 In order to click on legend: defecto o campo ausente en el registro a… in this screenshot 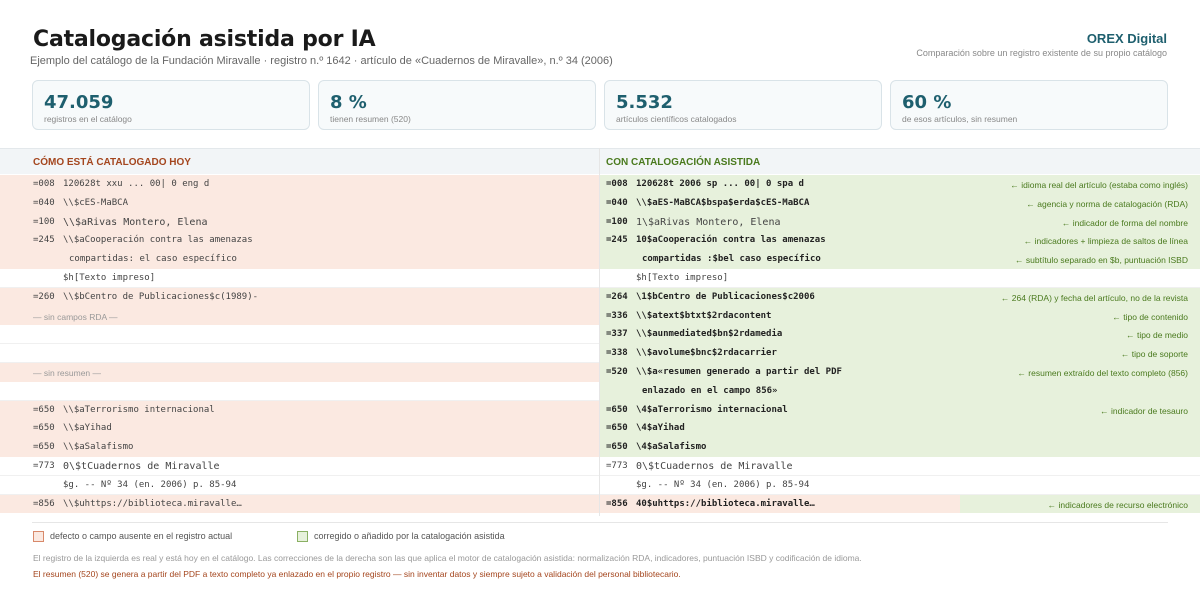, I will do `click(383, 537)`.